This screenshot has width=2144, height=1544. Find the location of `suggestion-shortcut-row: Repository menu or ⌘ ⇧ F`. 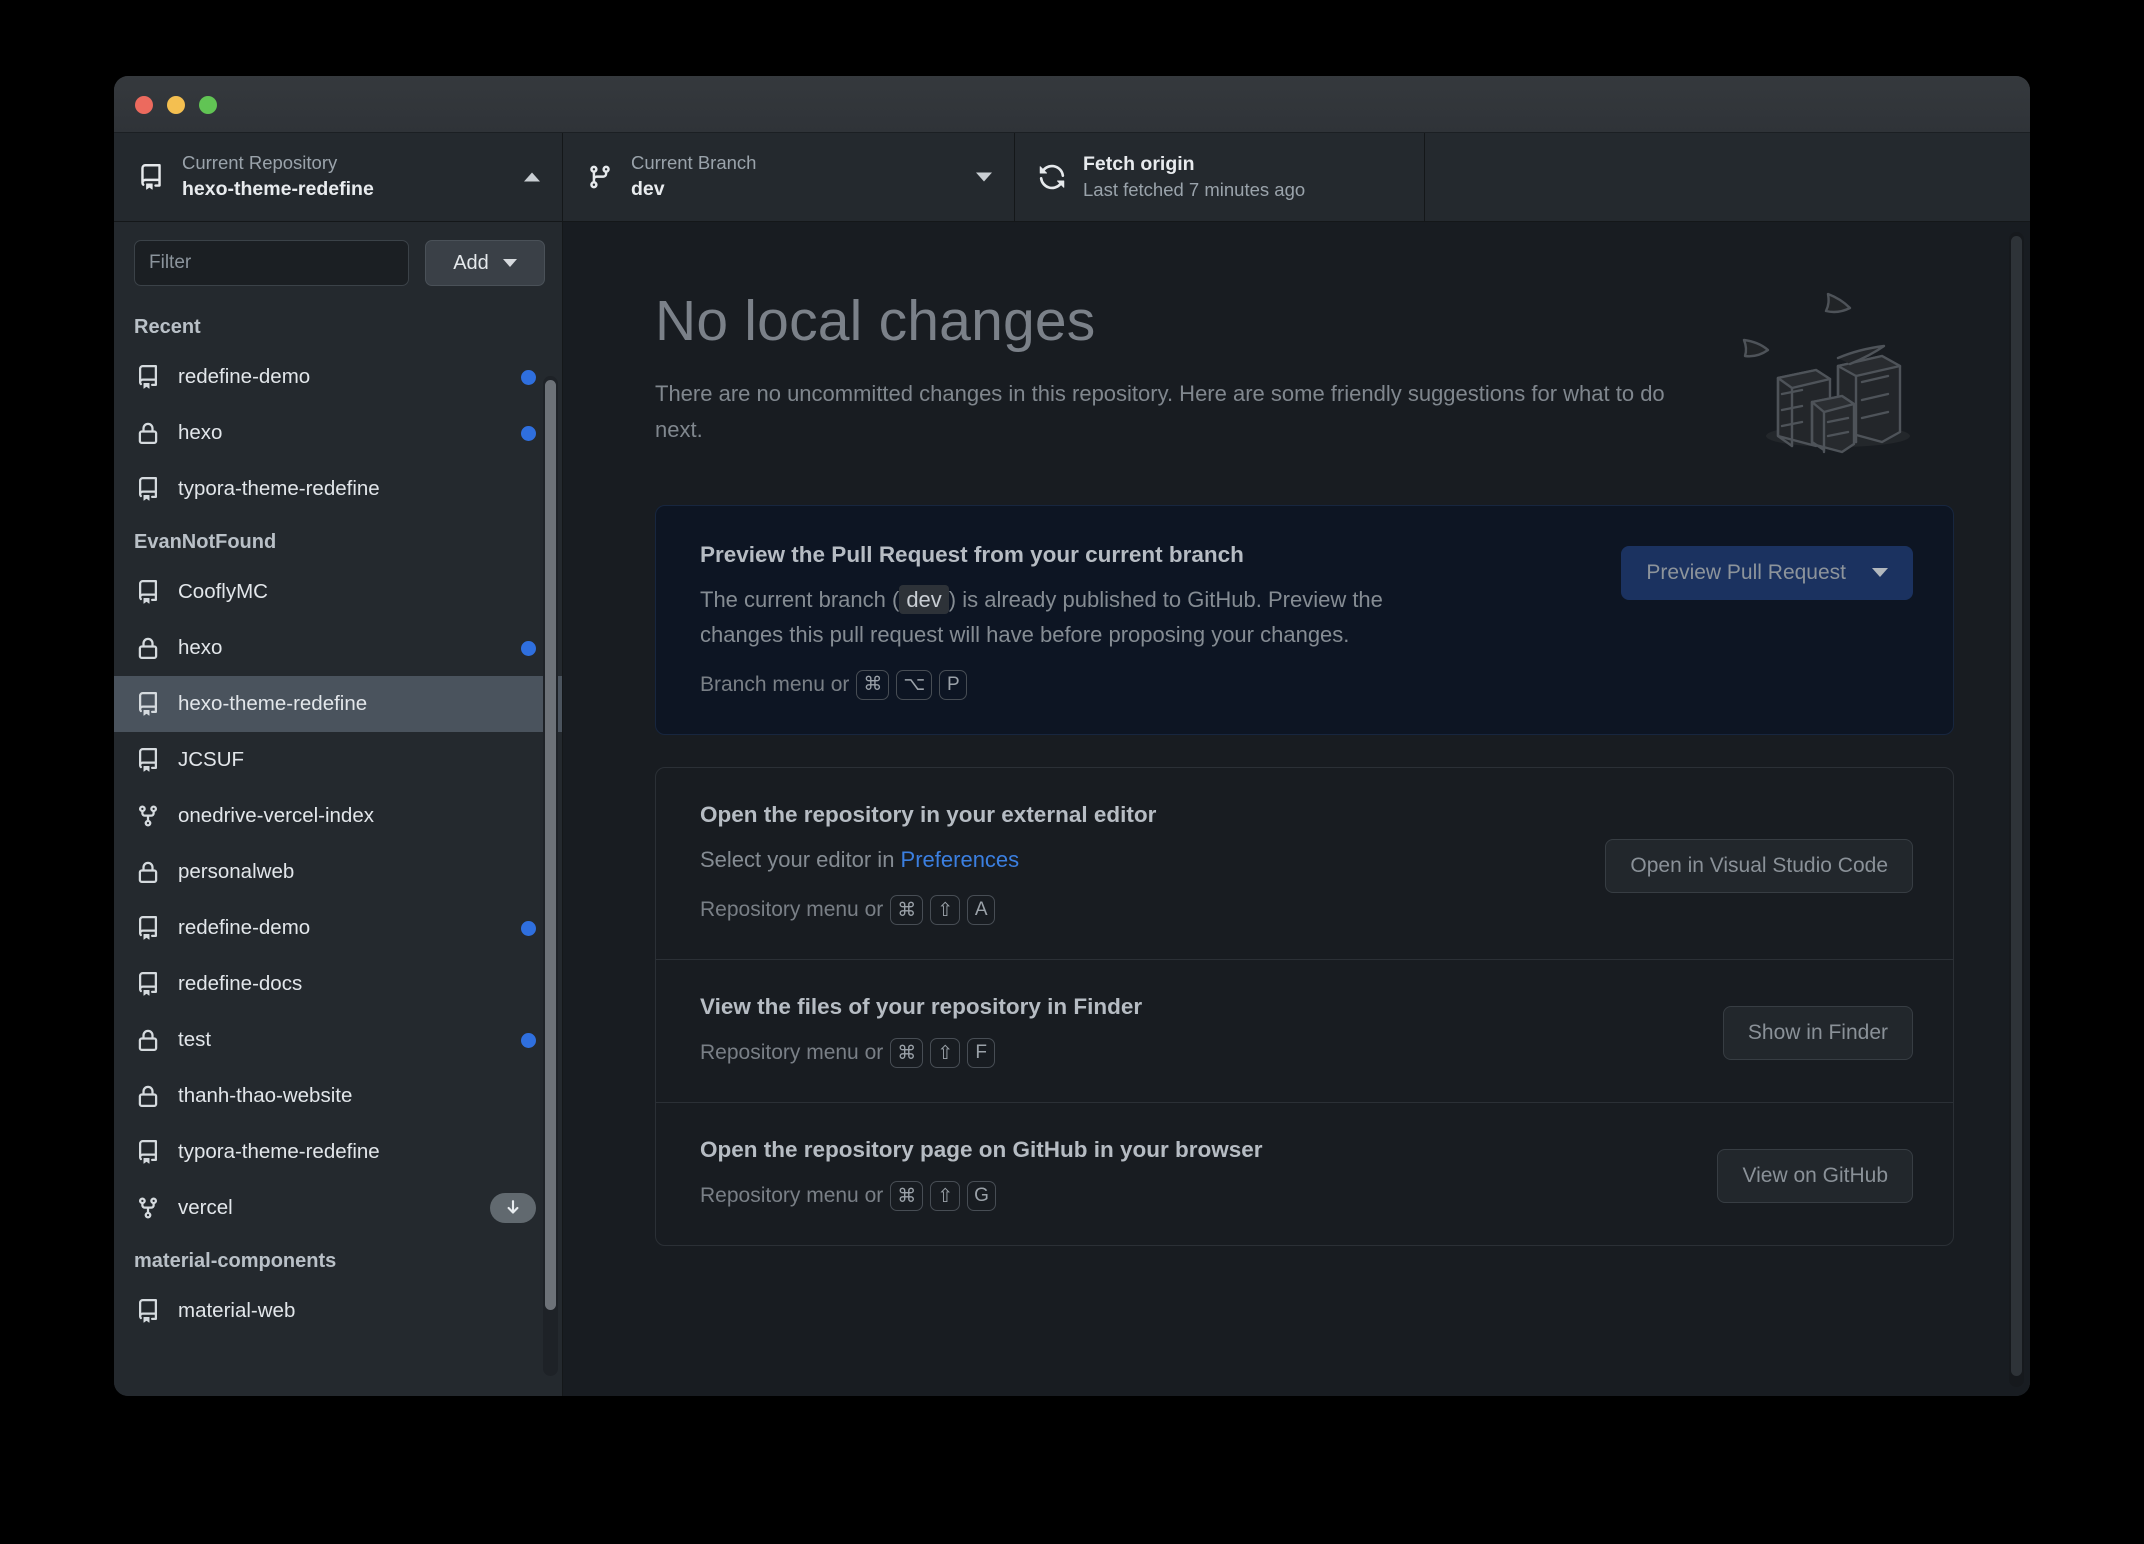

suggestion-shortcut-row: Repository menu or ⌘ ⇧ F is located at coordinates (1196, 1053).